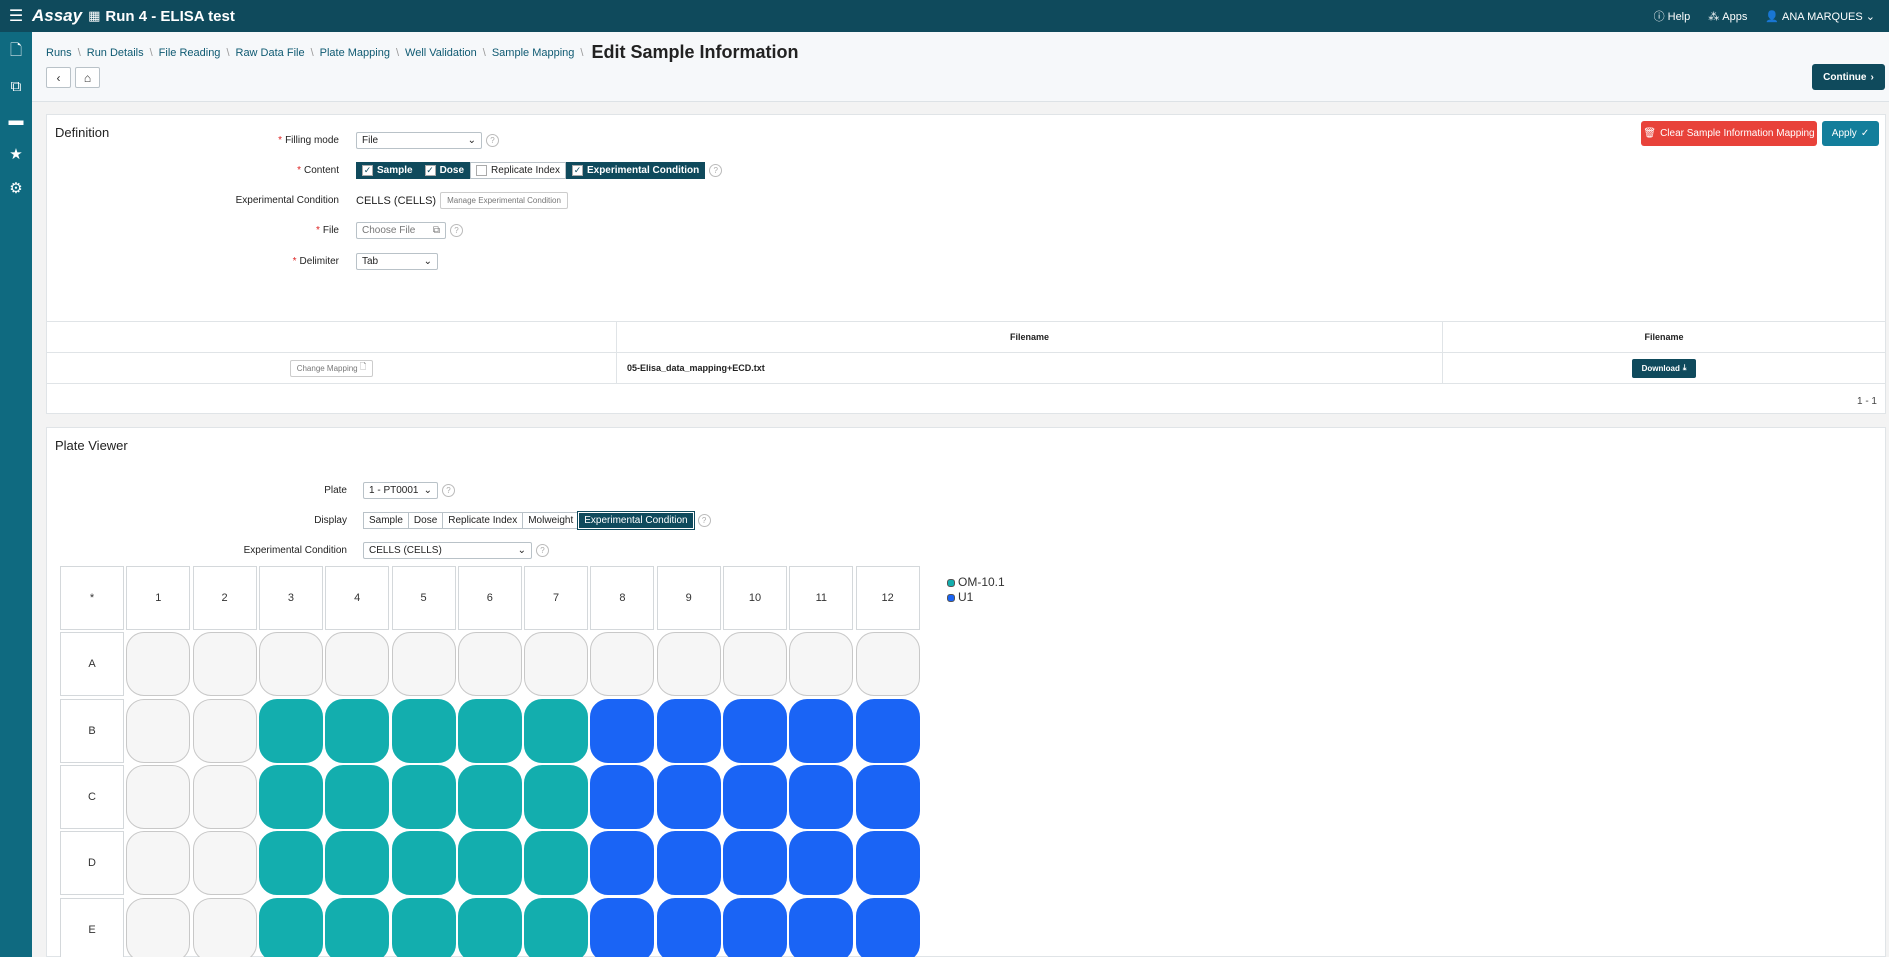 The image size is (1889, 957). I want to click on manage-experimental-condition-button: Manage Experimental Condition, so click(504, 200).